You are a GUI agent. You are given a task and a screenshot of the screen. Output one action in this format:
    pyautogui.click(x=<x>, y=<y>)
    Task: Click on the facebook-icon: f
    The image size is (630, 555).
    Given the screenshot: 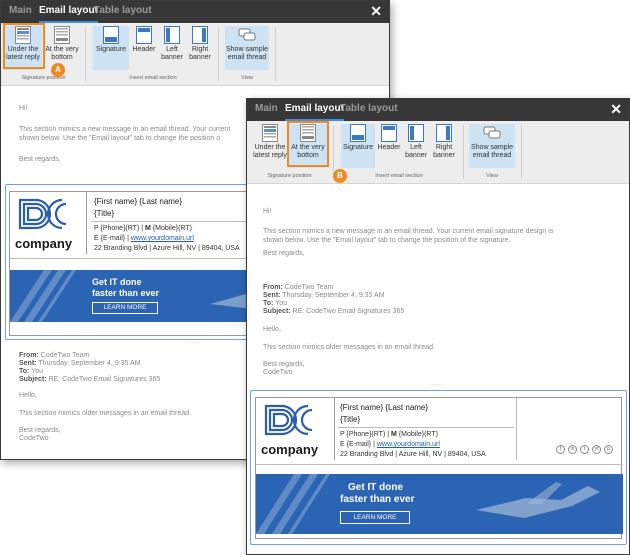 What is the action you would take?
    pyautogui.click(x=560, y=449)
    